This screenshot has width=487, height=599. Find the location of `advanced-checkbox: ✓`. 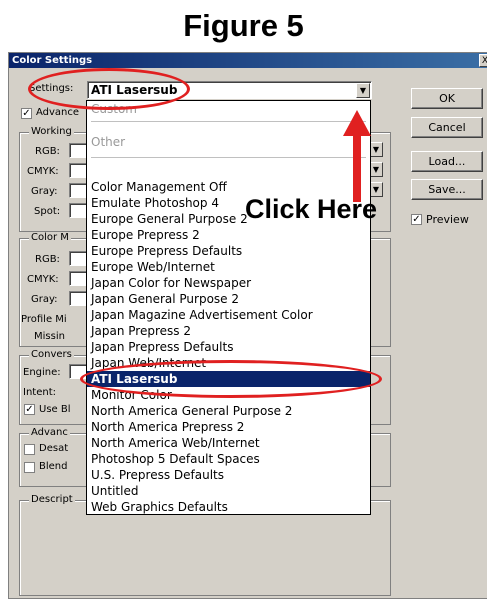

advanced-checkbox: ✓ is located at coordinates (26, 113).